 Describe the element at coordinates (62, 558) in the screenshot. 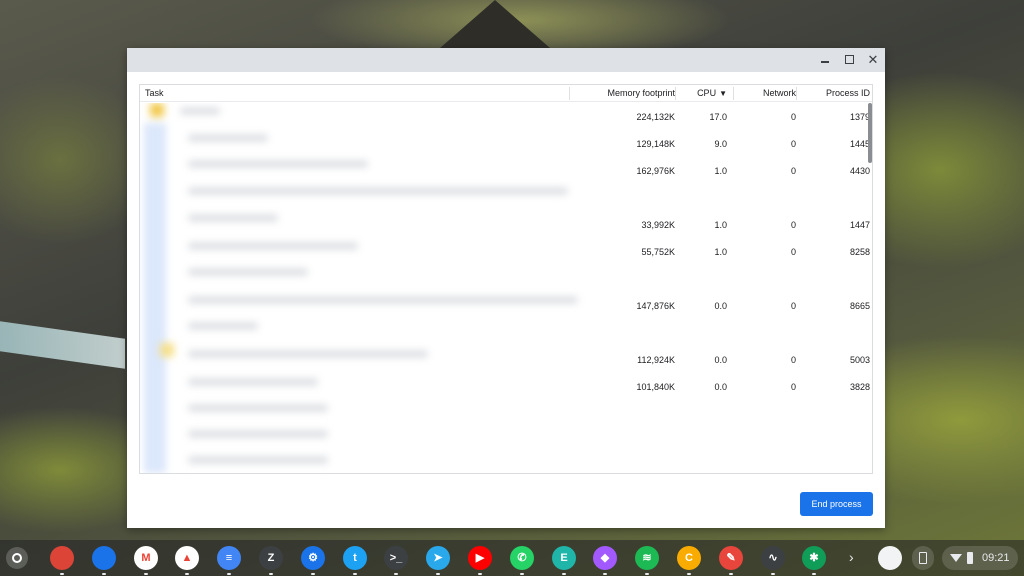

I see `chrome-app-icon` at that location.